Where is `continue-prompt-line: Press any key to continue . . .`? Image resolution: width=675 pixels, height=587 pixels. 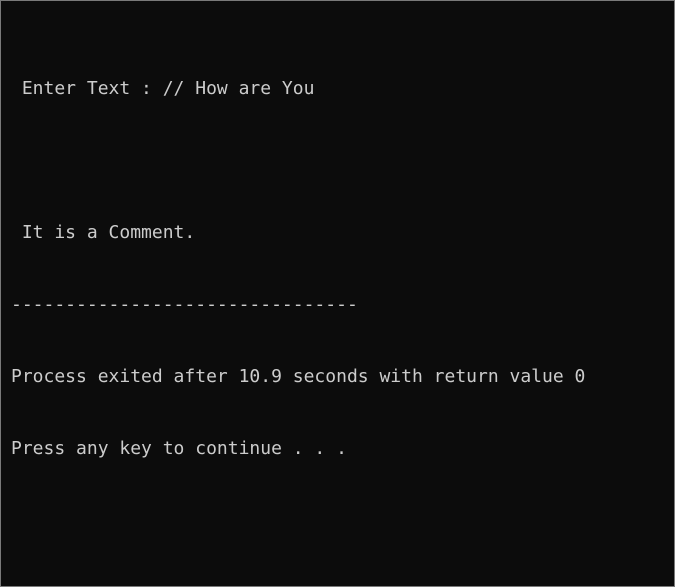
continue-prompt-line: Press any key to continue . . . is located at coordinates (179, 448).